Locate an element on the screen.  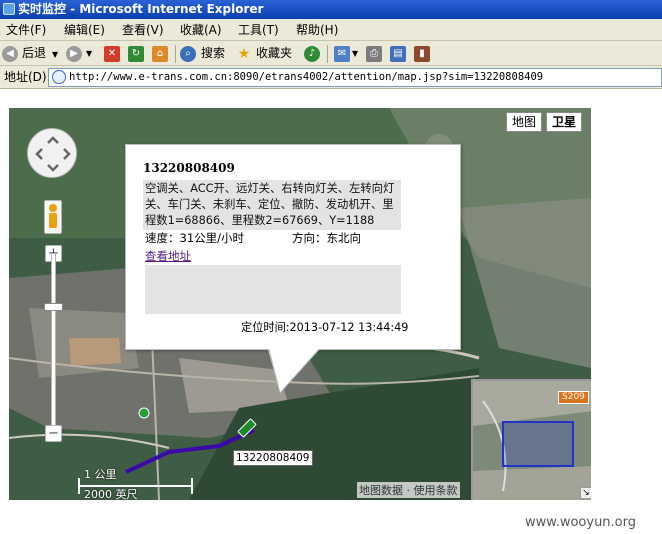
pan-control is located at coordinates (52, 153).